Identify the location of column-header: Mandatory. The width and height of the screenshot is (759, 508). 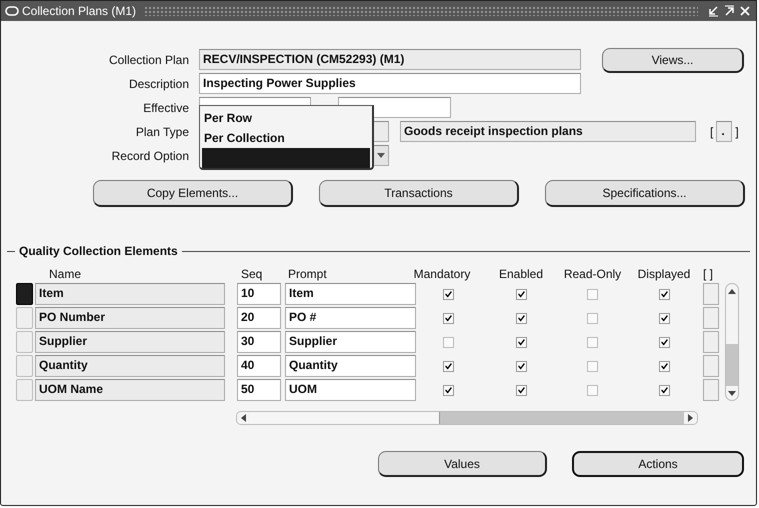
(442, 274).